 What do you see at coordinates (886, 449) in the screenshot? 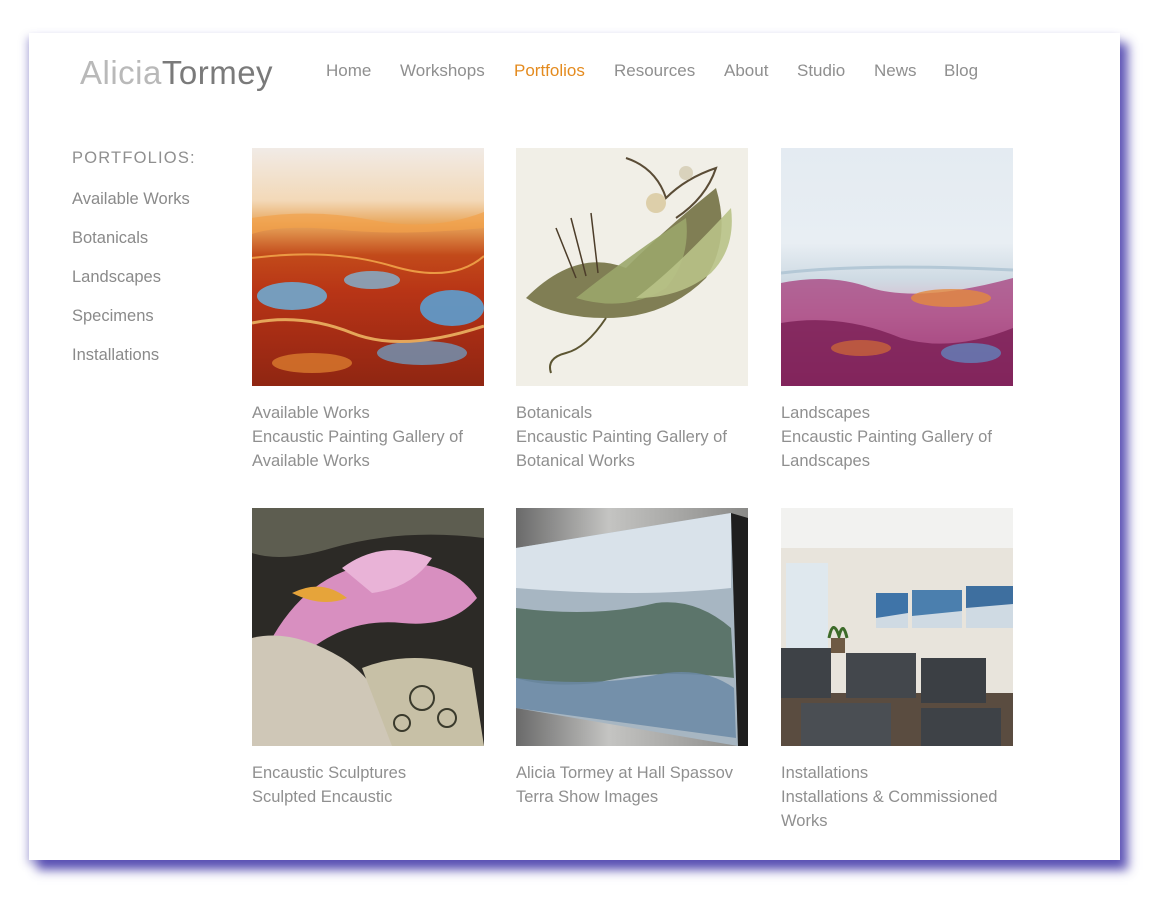
I see `card-subtitle: Encaustic Painting Gallery of Landscapes` at bounding box center [886, 449].